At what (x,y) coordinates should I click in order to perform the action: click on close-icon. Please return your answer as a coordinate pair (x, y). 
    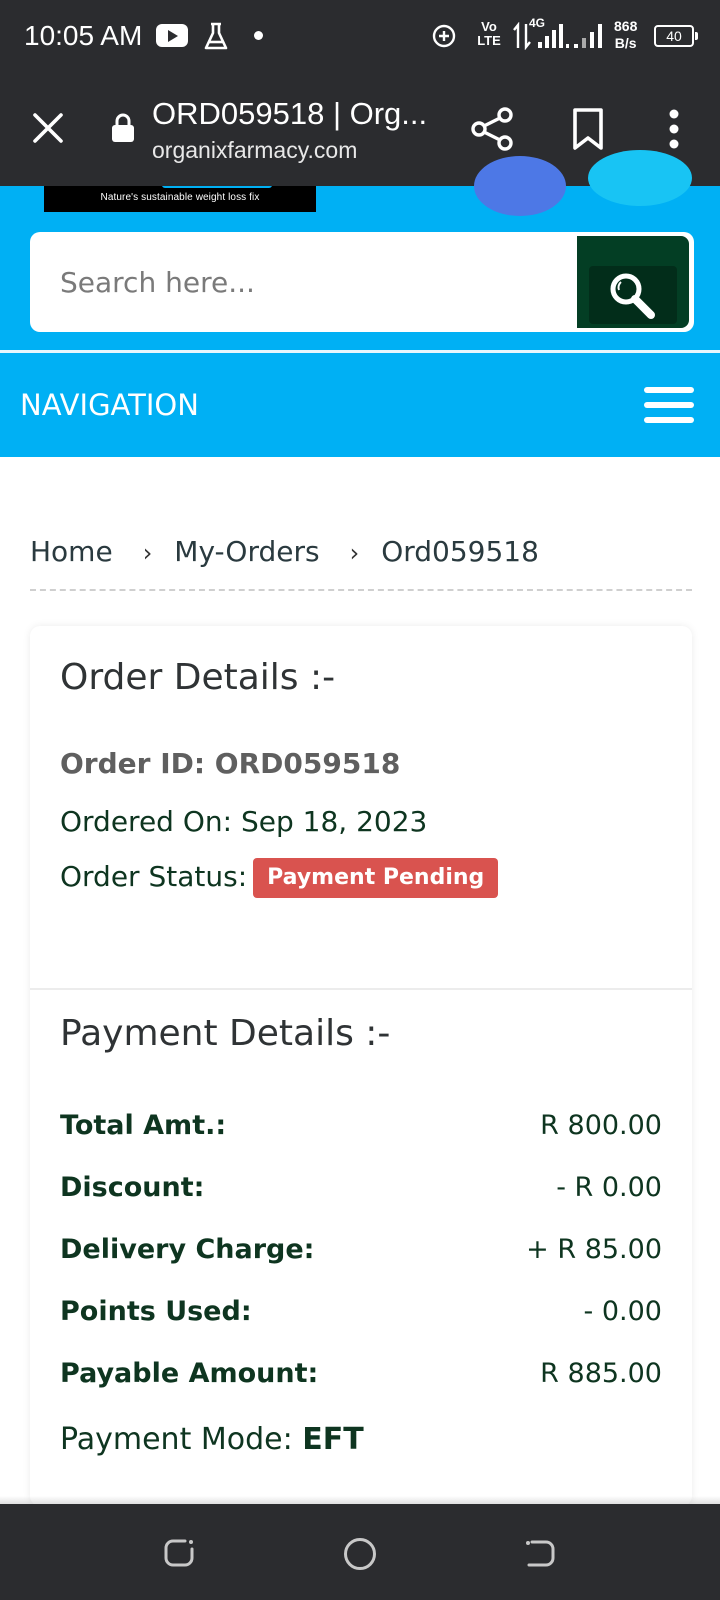
    Looking at the image, I should click on (48, 128).